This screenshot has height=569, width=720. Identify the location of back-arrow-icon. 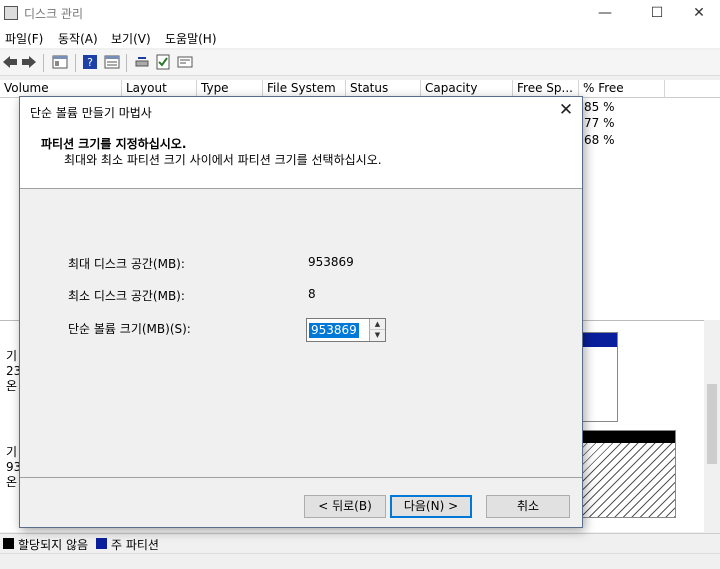
(10, 62).